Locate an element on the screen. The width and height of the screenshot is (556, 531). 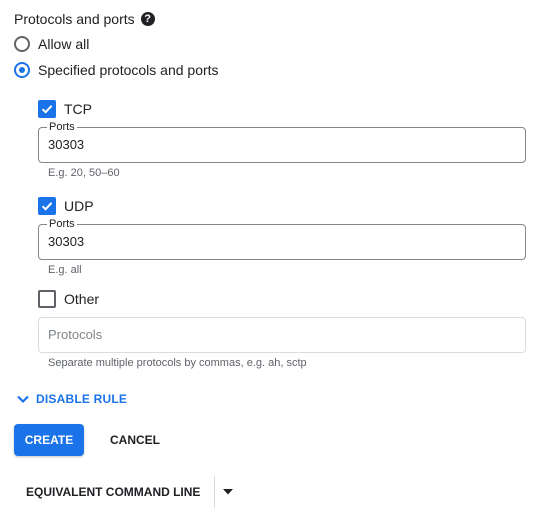
equivalent-command-dropdown is located at coordinates (228, 492).